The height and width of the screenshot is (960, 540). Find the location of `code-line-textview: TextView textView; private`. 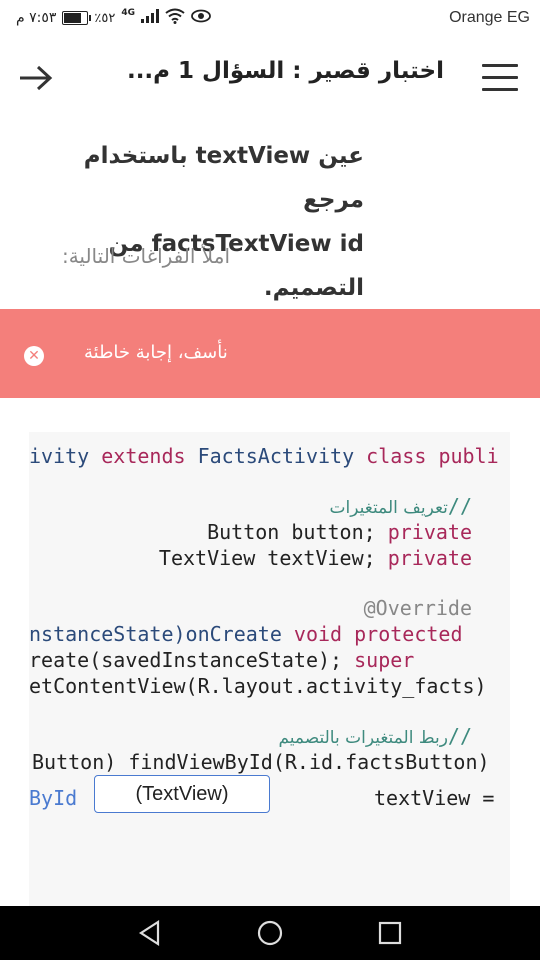

code-line-textview: TextView textView; private is located at coordinates (315, 558).